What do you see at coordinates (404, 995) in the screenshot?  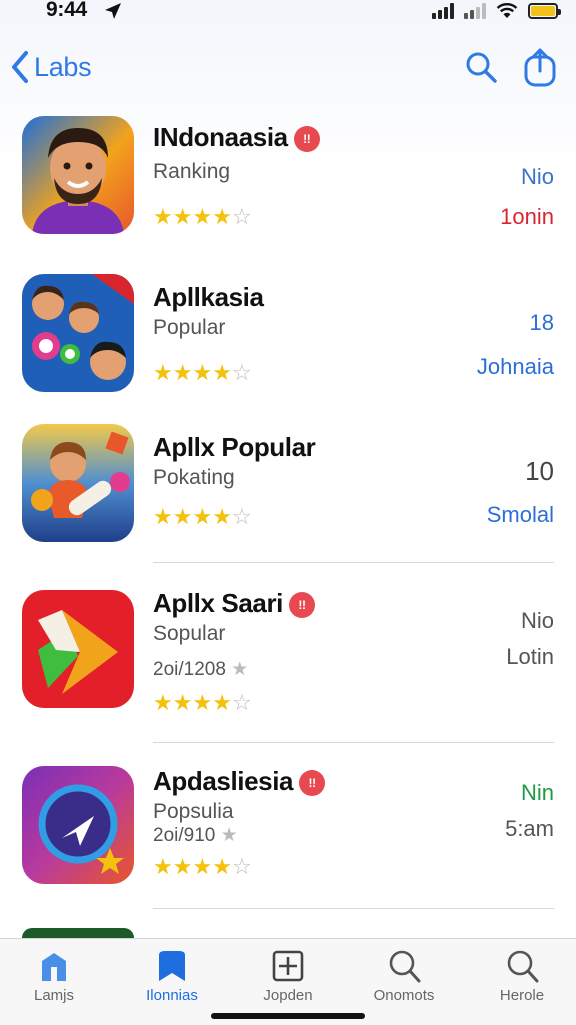 I see `tab-label: Onomots` at bounding box center [404, 995].